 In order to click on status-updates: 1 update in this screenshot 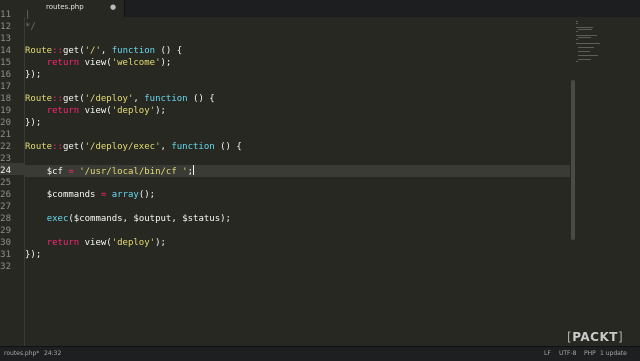, I will do `click(613, 353)`.